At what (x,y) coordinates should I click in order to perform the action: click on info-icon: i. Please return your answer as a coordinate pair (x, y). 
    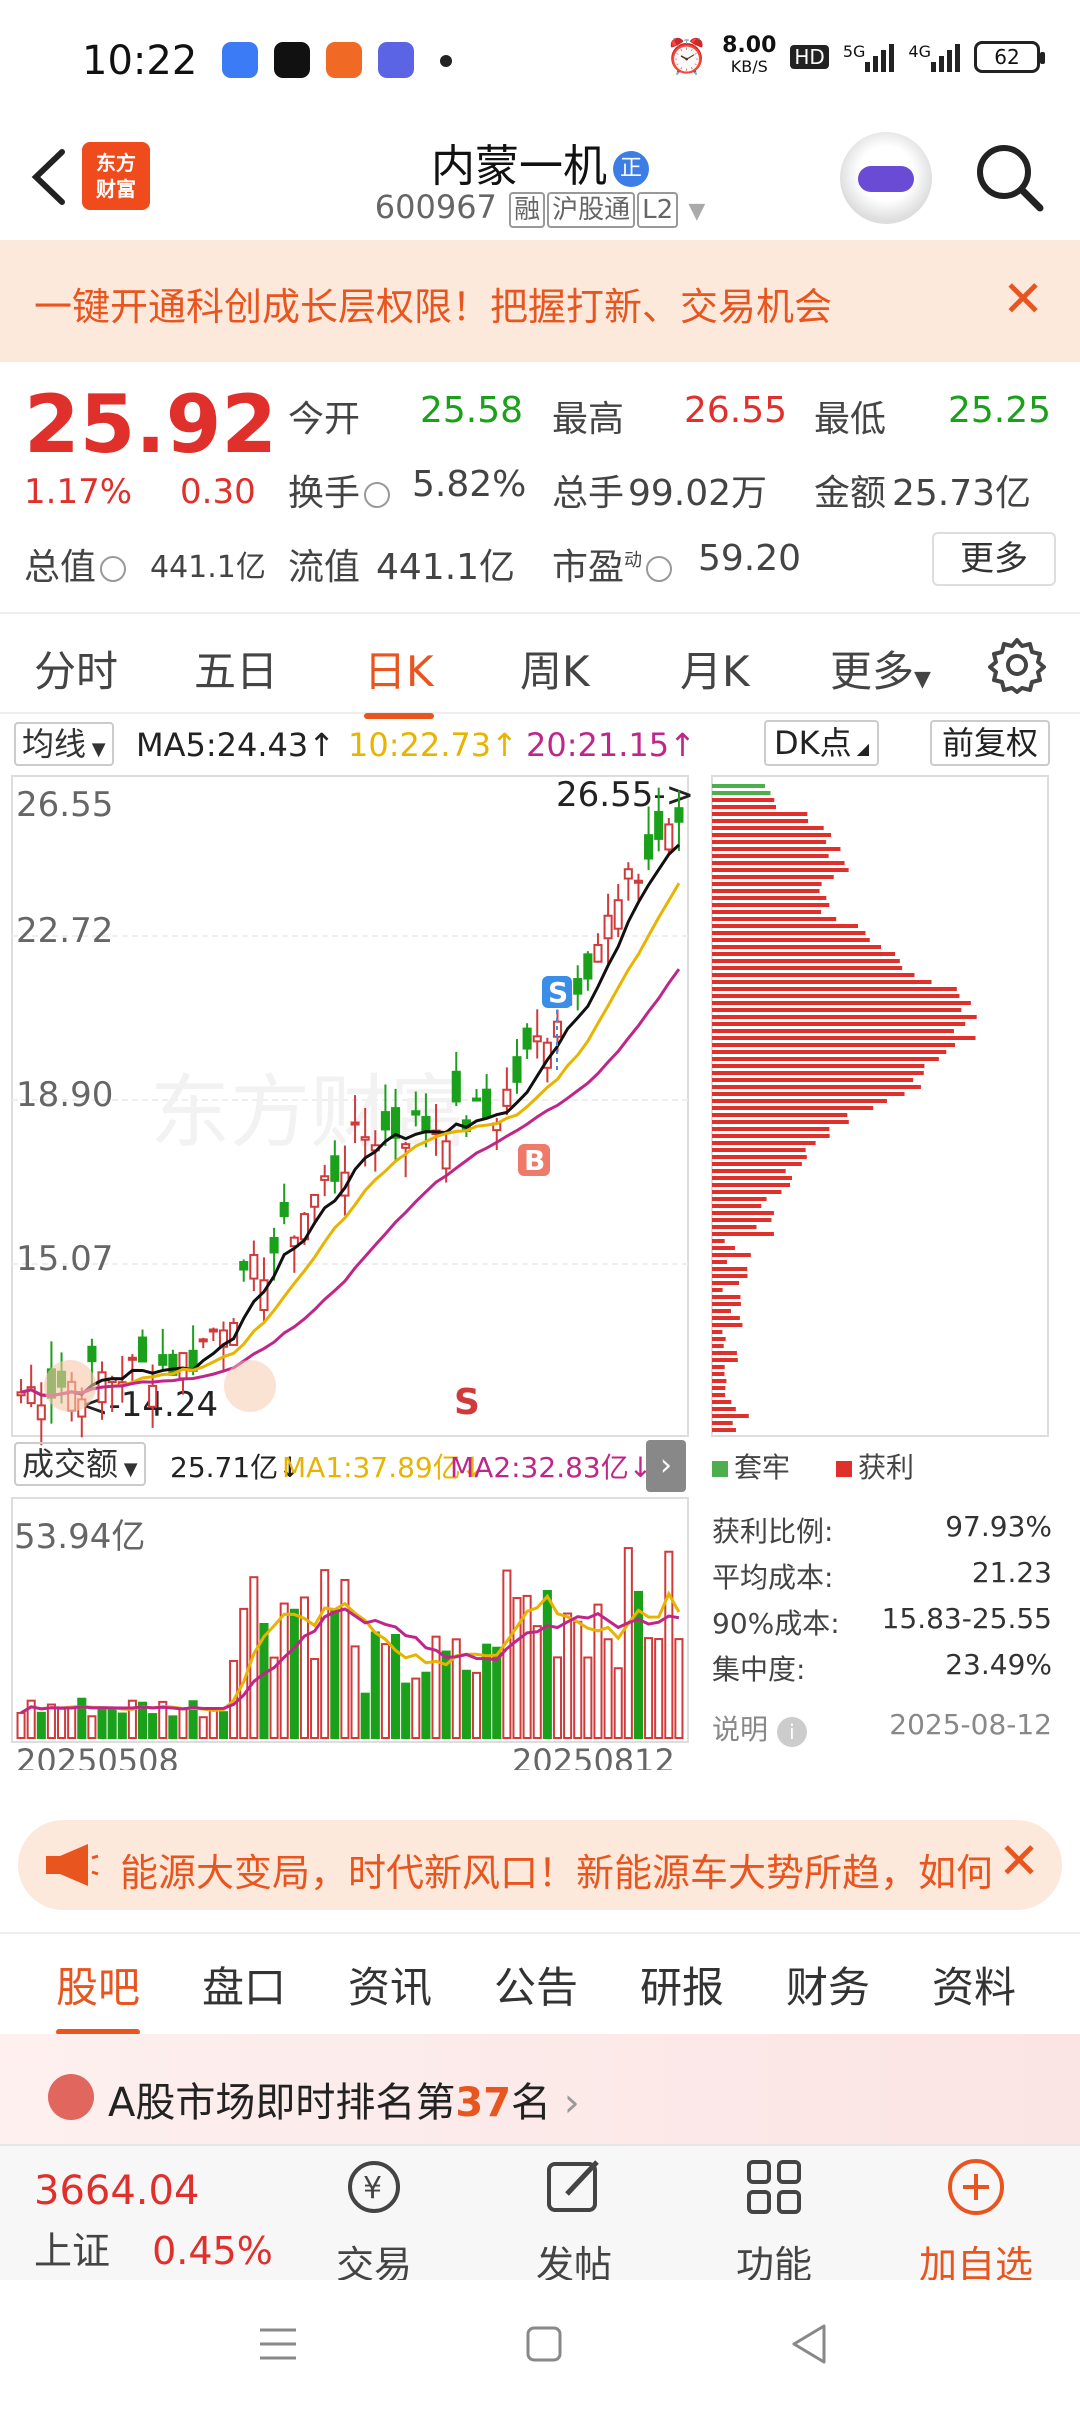
    Looking at the image, I should click on (791, 1732).